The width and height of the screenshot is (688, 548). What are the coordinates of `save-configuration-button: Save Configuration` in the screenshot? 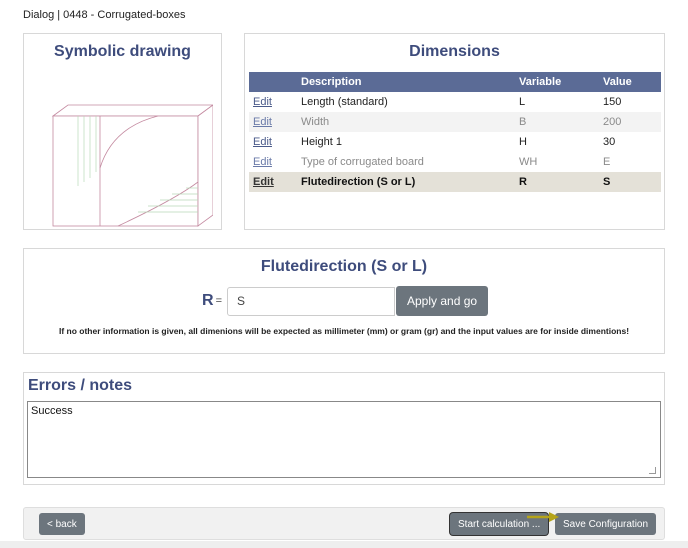 It's located at (606, 524).